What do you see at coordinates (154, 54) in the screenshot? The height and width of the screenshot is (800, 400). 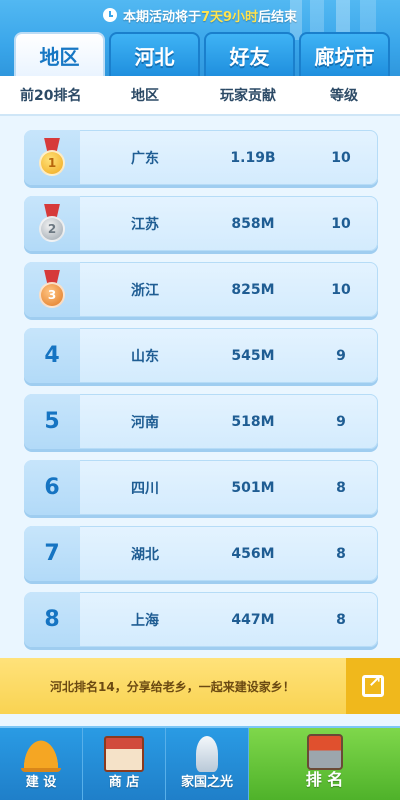 I see `tab-hebei: 河北` at bounding box center [154, 54].